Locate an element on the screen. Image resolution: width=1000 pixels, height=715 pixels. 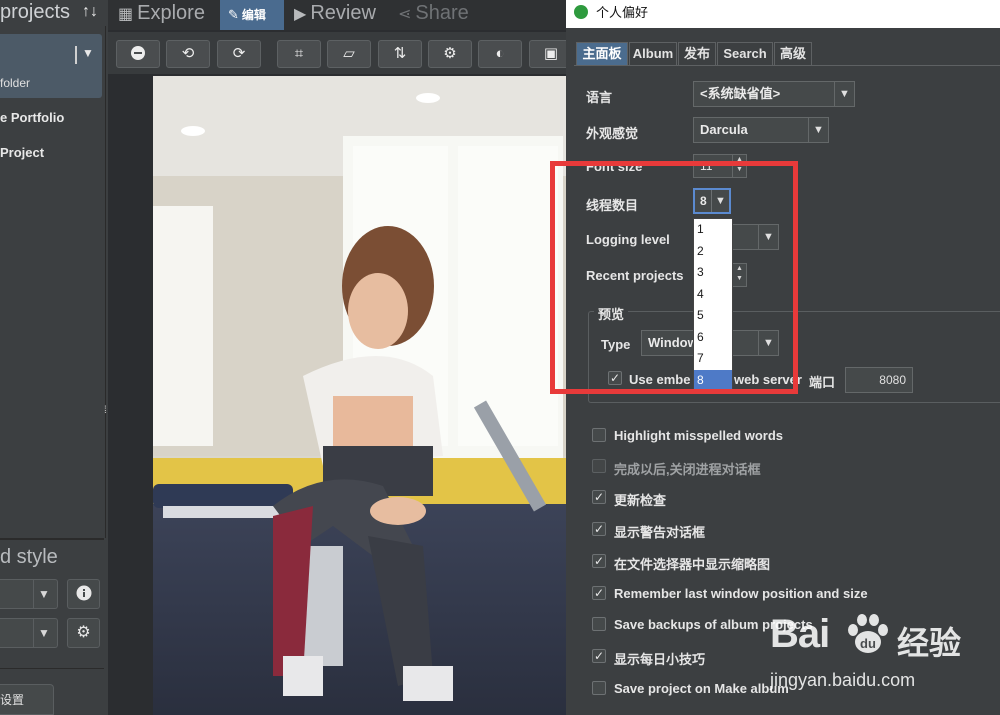
text-cursor is located at coordinates (76, 55).